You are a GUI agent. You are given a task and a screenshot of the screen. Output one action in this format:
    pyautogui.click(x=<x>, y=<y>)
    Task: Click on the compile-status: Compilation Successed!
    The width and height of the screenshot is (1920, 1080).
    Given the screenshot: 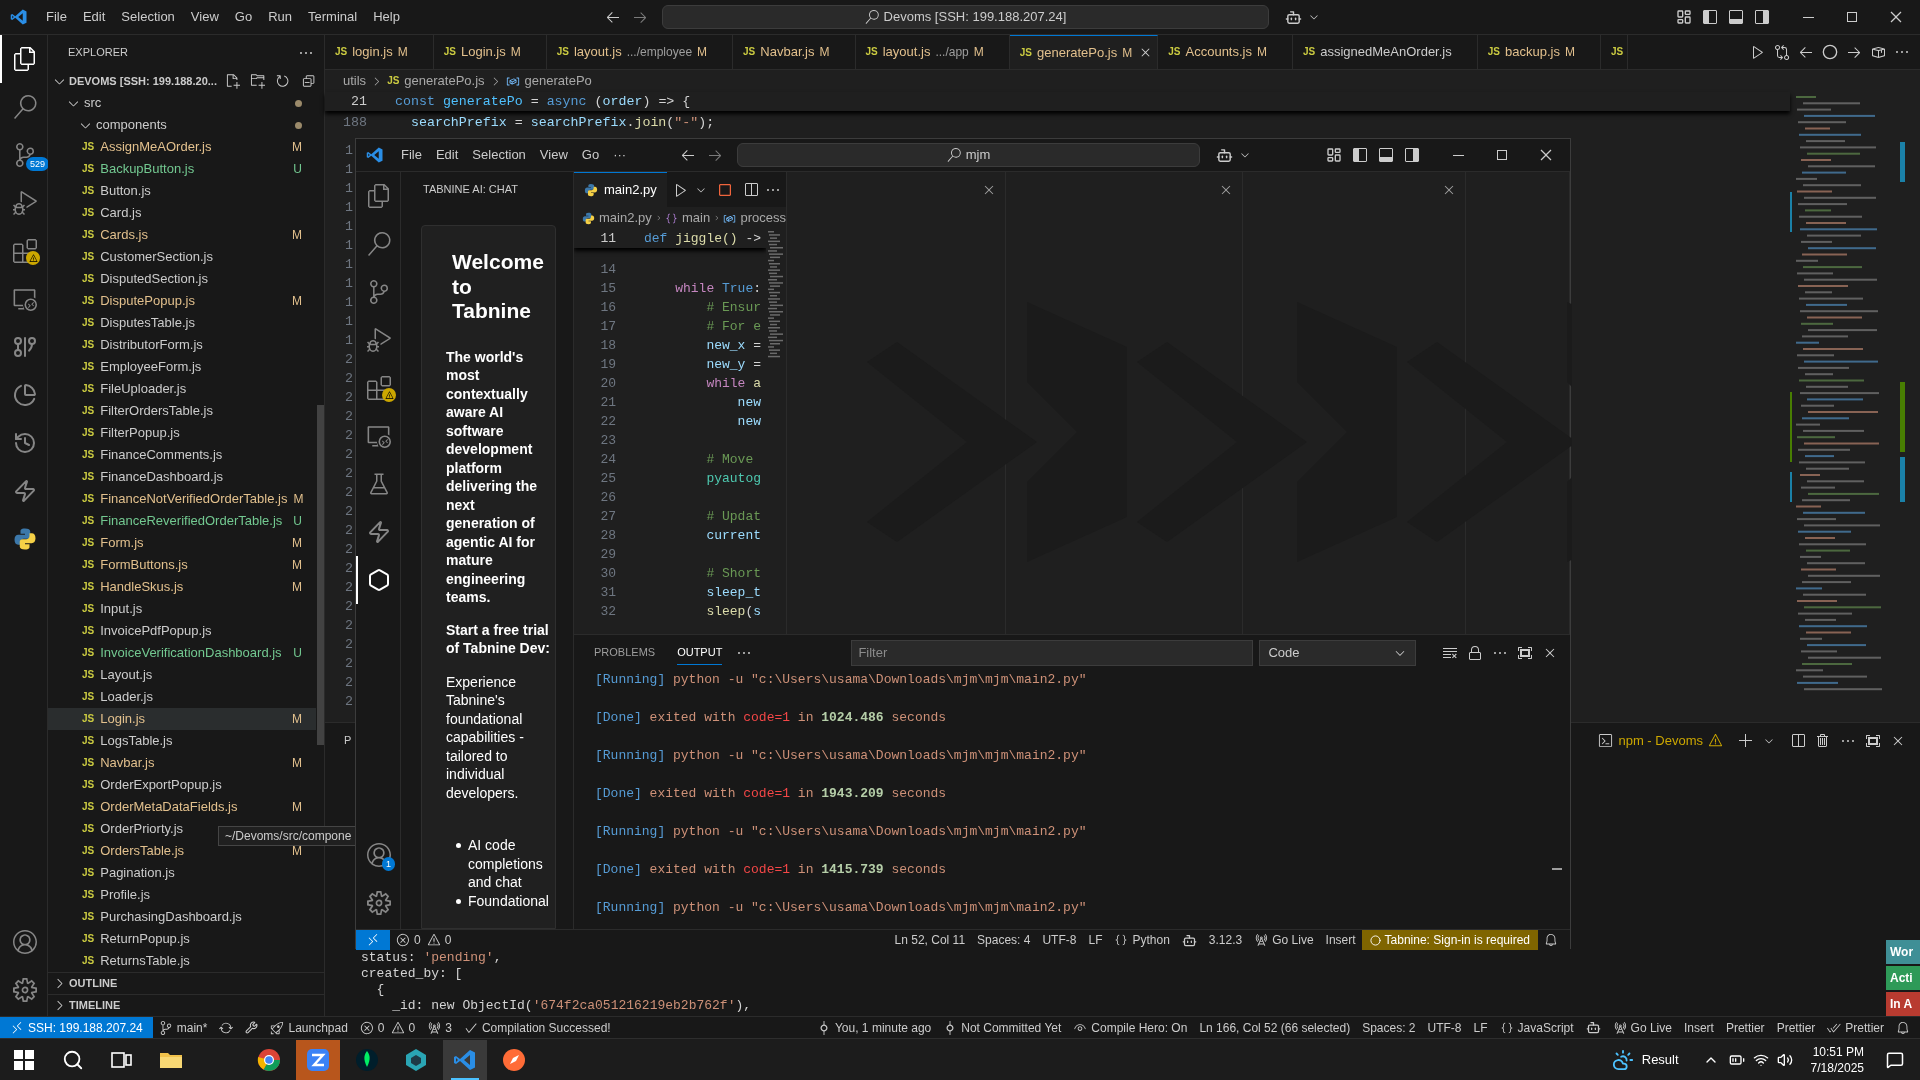 What is the action you would take?
    pyautogui.click(x=537, y=1027)
    